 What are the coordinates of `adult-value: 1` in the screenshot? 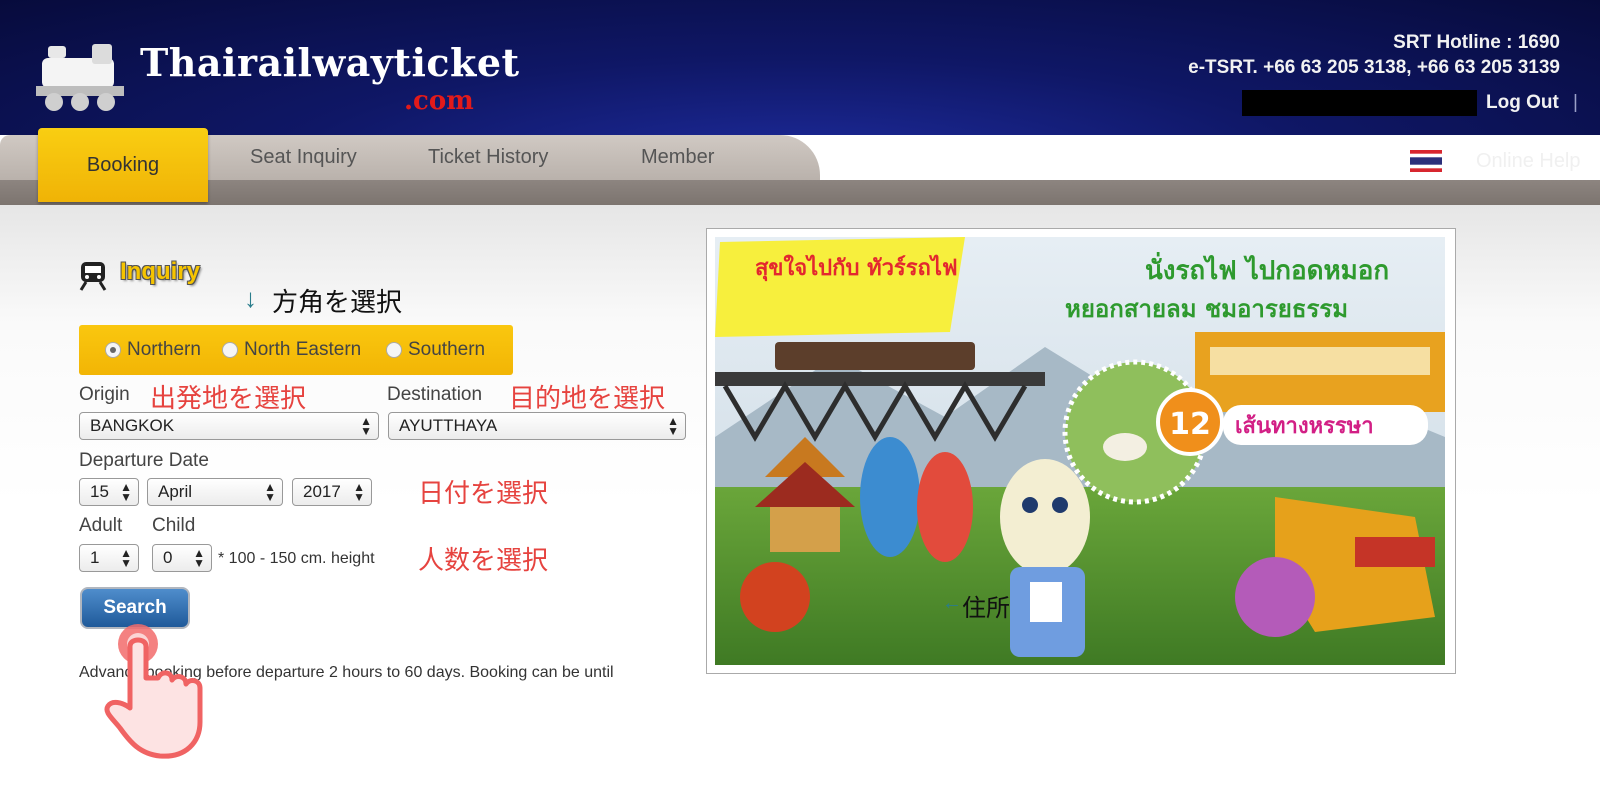 It's located at (95, 557).